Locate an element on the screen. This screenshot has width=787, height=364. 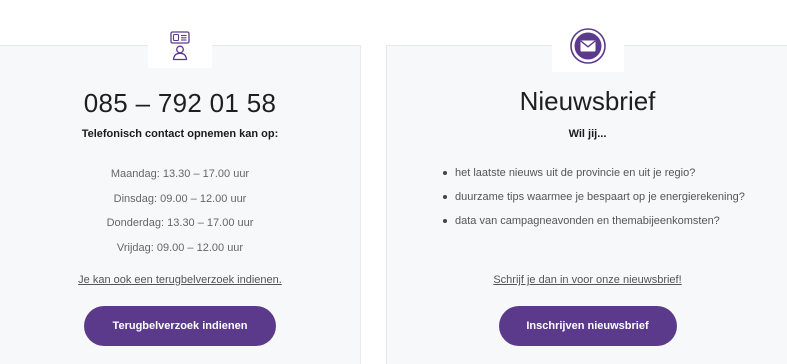
callback-request-button: Terugbelverzoek indienen is located at coordinates (180, 326).